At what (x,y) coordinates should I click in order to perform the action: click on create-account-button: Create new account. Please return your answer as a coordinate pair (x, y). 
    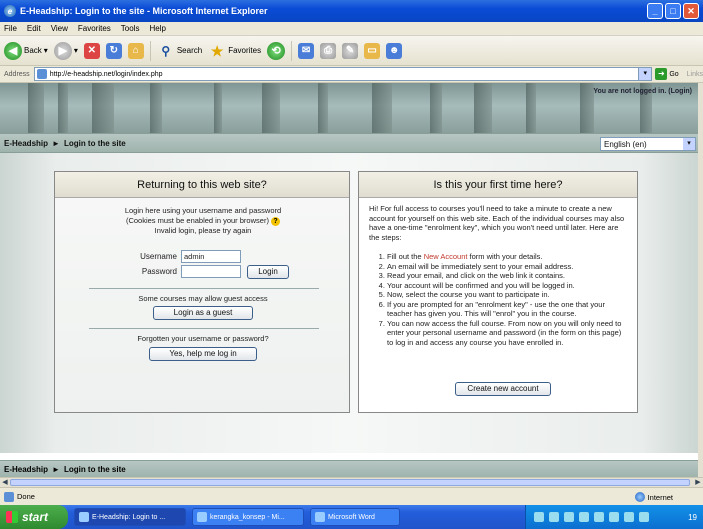
    Looking at the image, I should click on (503, 389).